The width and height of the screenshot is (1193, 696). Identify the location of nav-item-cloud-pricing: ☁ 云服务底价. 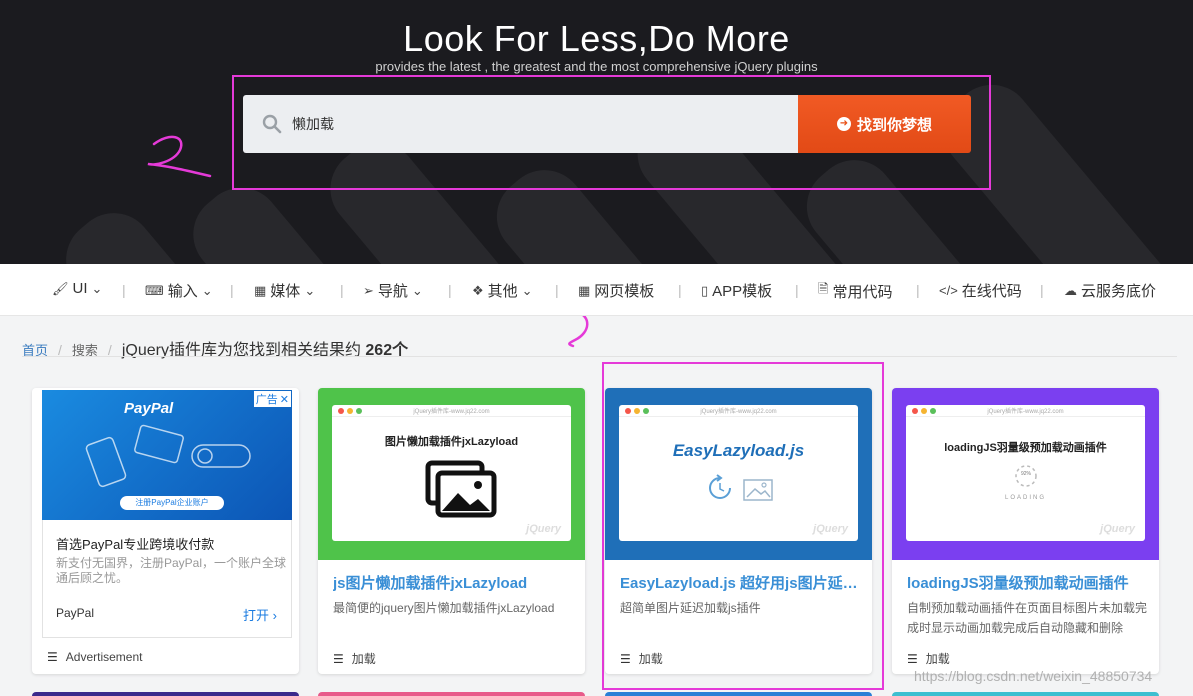
(1110, 290).